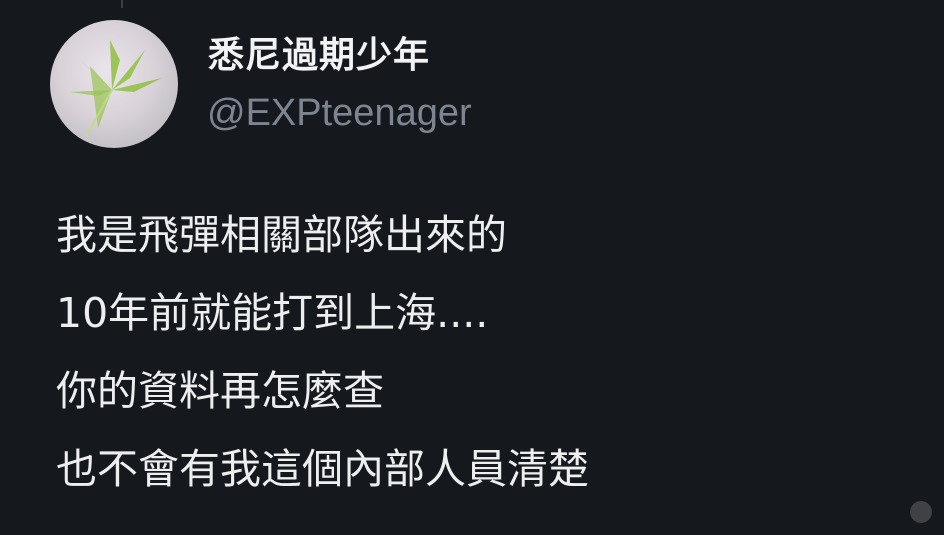  What do you see at coordinates (921, 512) in the screenshot?
I see `watermark-icon` at bounding box center [921, 512].